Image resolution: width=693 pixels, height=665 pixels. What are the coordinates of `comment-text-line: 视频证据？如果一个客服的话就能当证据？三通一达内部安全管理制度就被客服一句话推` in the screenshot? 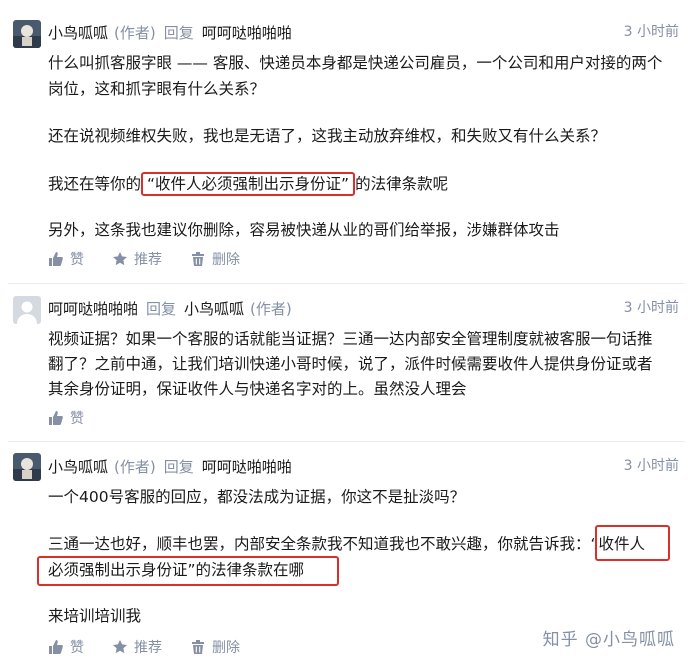 It's located at (350, 339).